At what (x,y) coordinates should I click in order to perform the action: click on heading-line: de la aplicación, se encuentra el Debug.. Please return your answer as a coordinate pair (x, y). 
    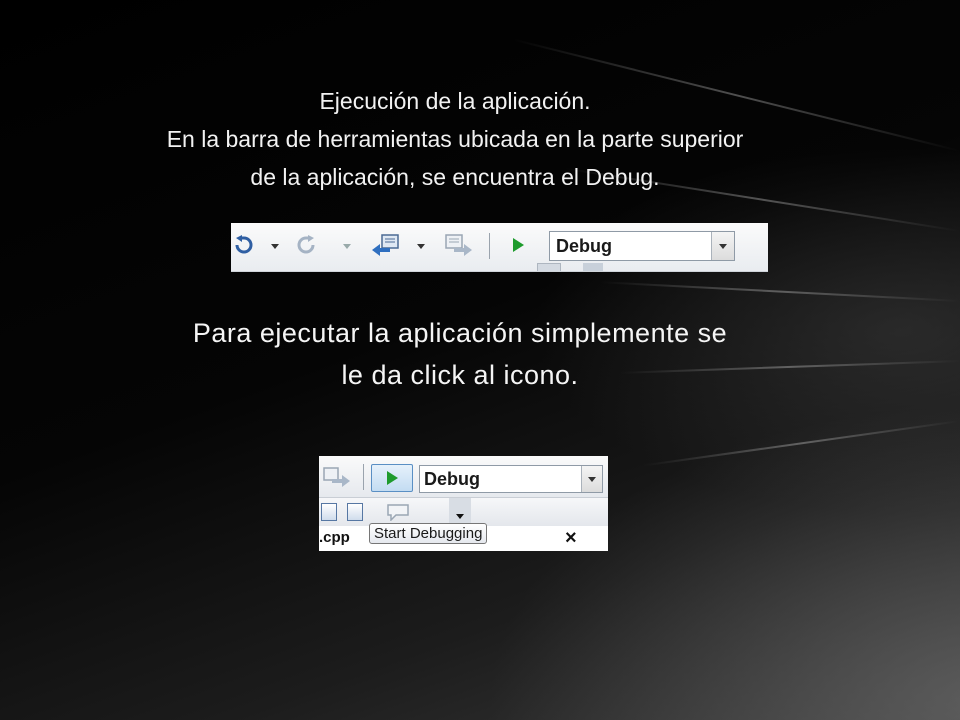
    Looking at the image, I should click on (455, 177).